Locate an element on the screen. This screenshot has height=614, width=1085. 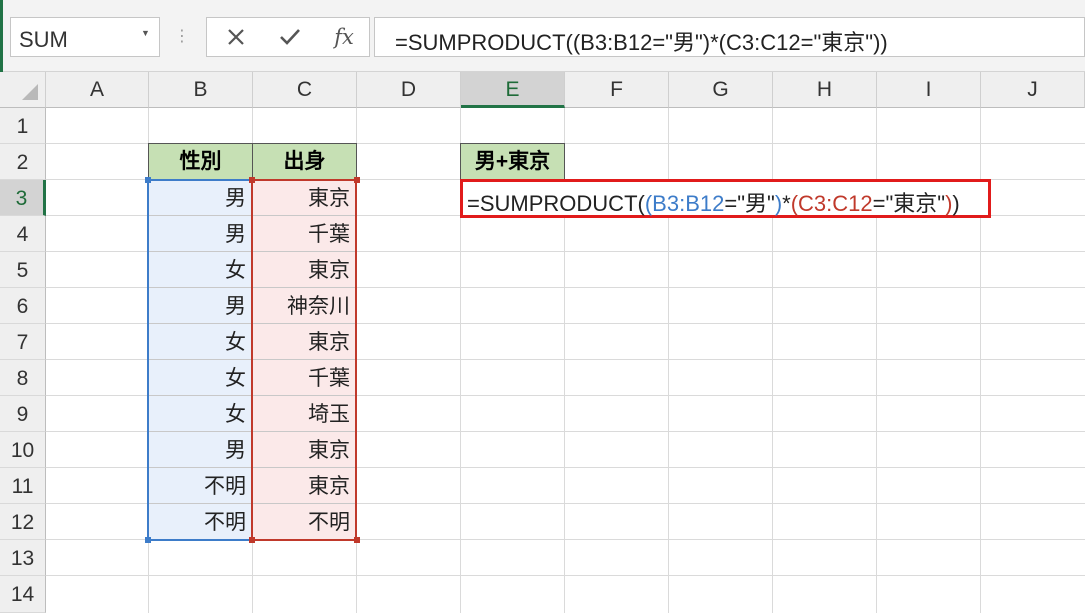
name-box-value: SUM is located at coordinates (43, 39).